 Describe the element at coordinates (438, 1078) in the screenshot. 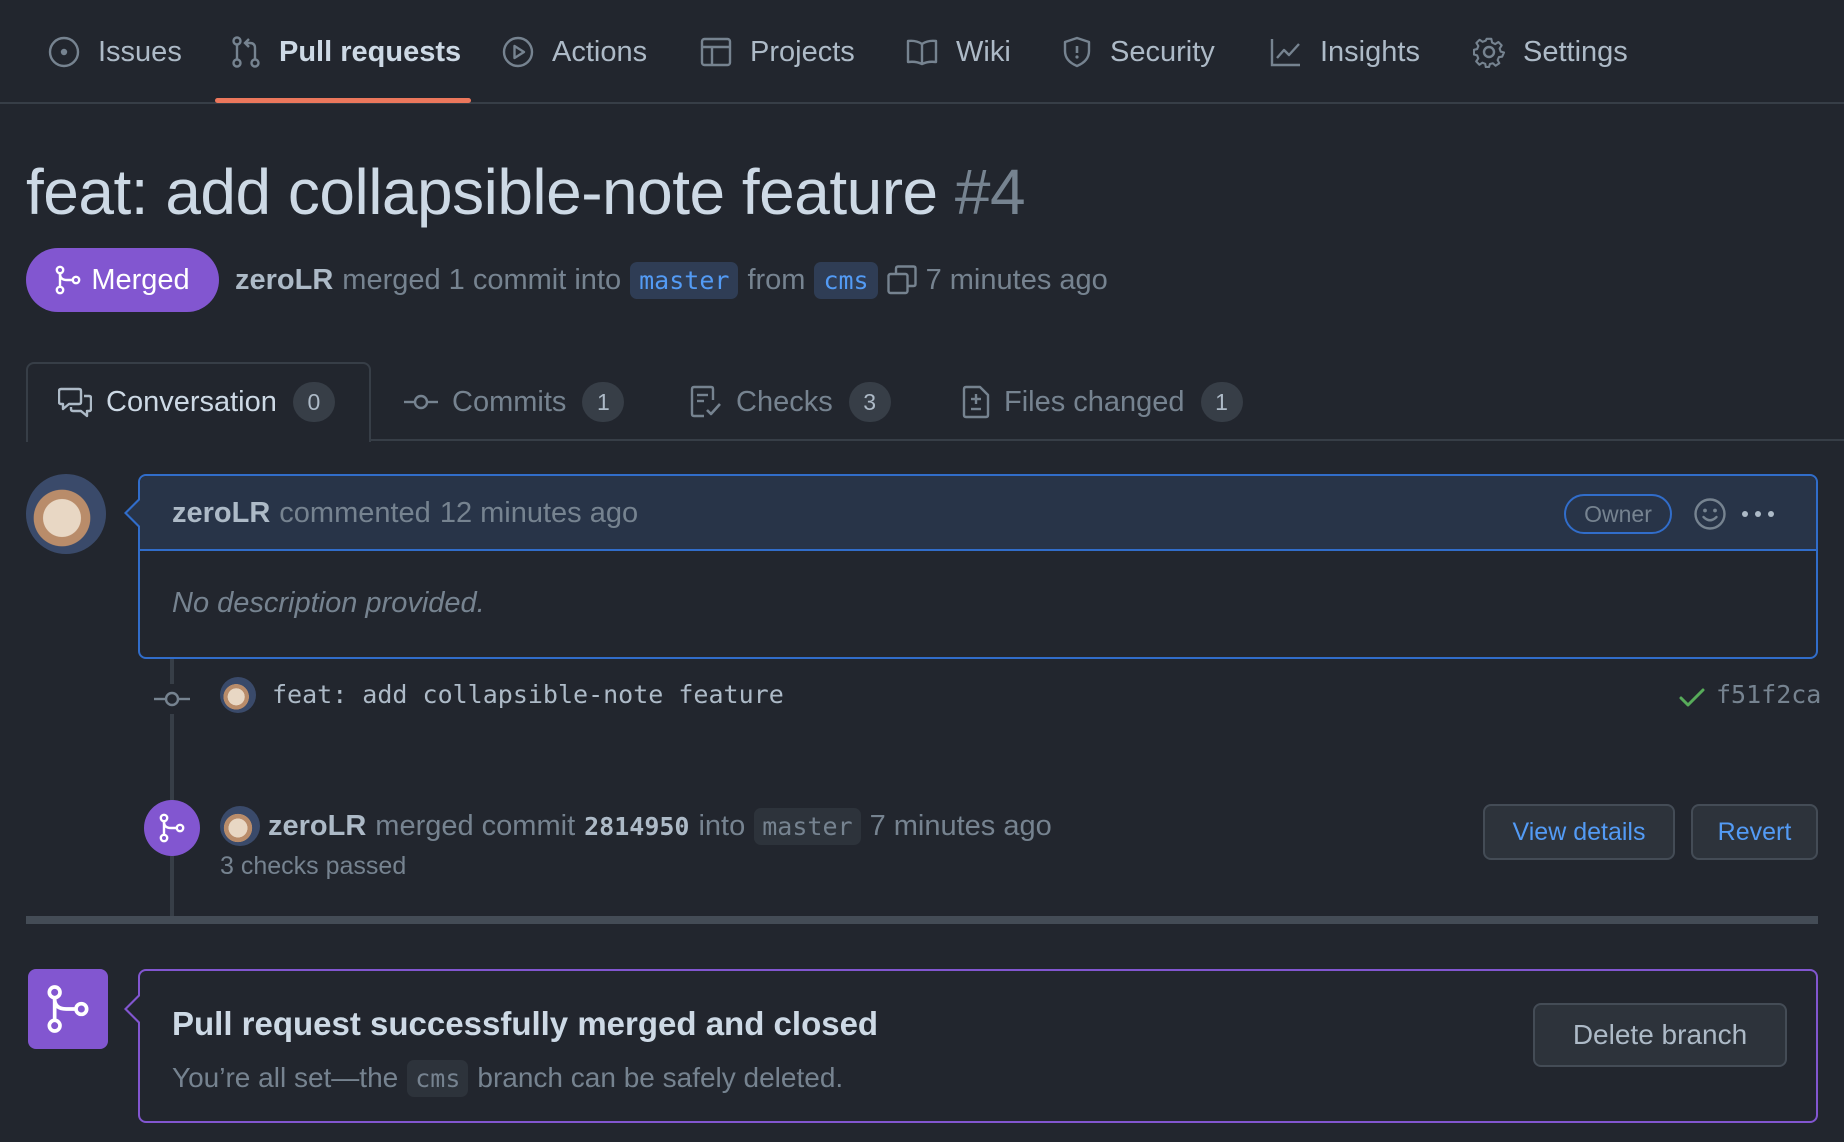

I see `merge-sub-branch: cms` at that location.